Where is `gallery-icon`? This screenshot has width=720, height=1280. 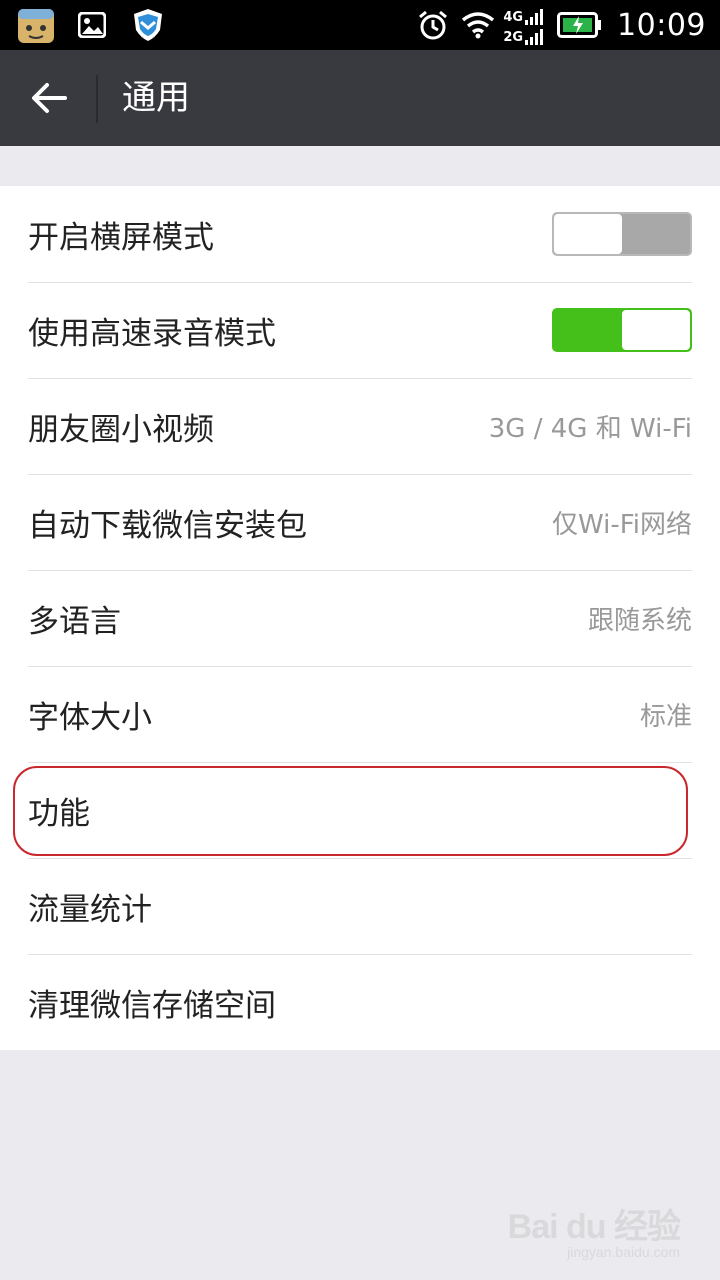 gallery-icon is located at coordinates (92, 25).